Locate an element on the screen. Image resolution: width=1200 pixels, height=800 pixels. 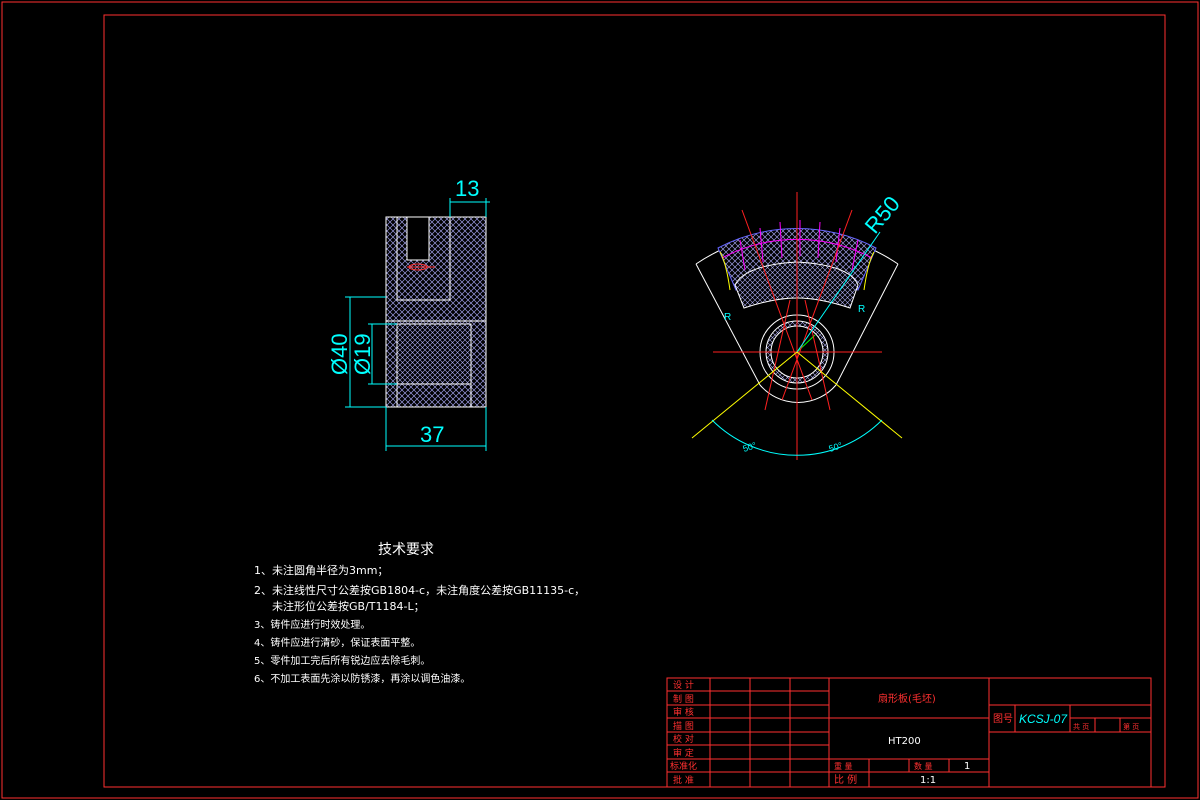
role-label-7: 标准化 is located at coordinates (683, 766).